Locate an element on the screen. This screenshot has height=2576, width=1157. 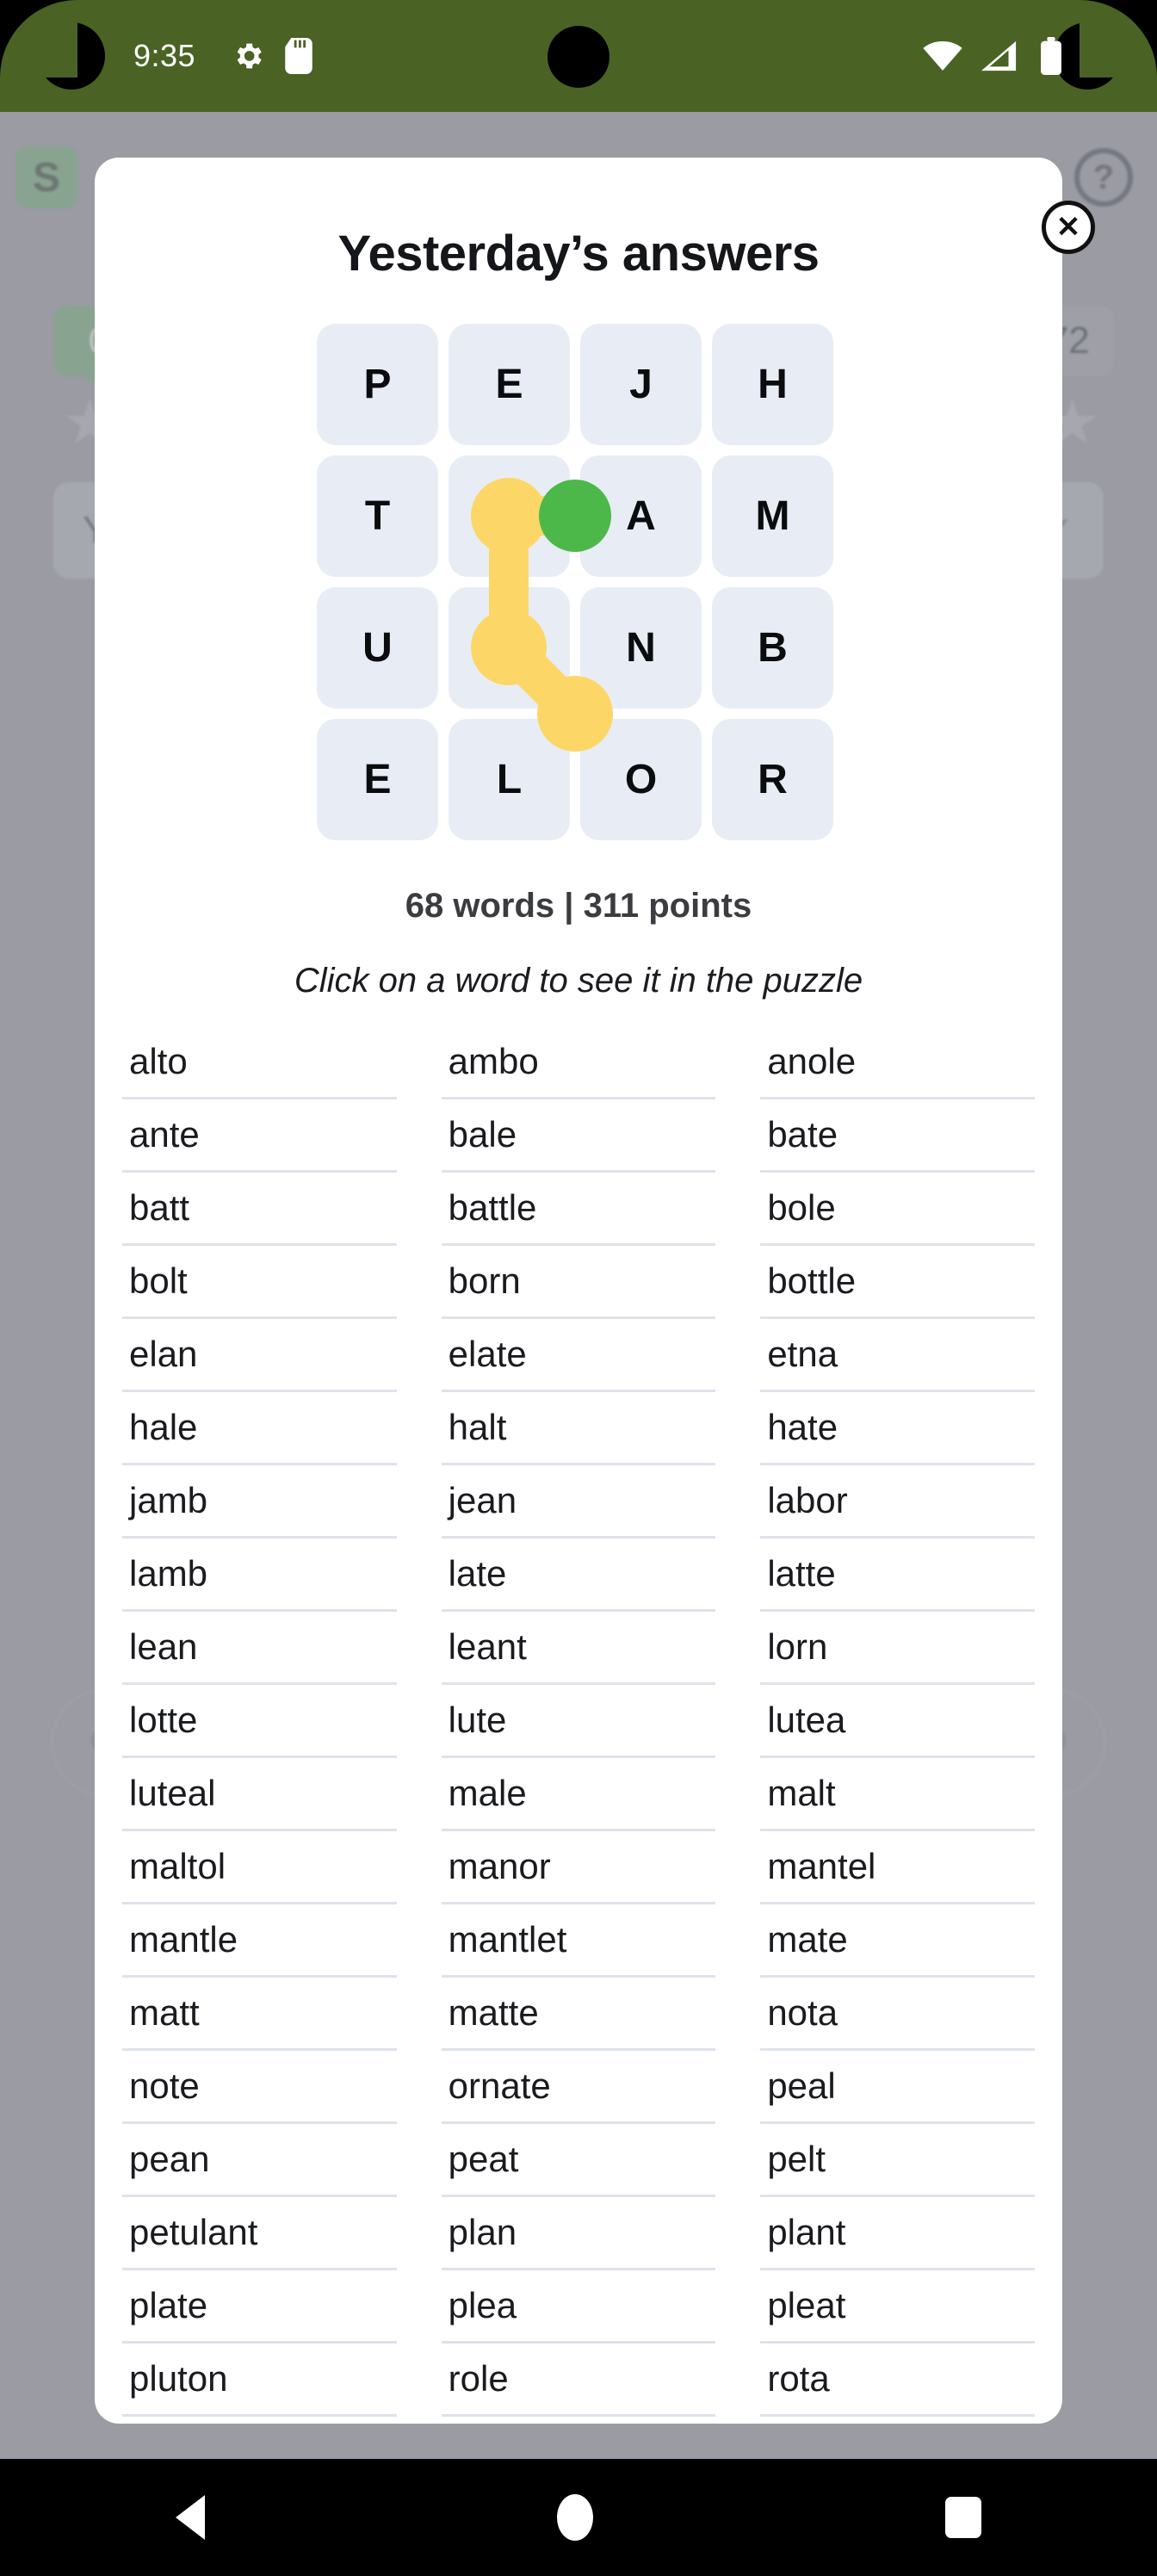
sdcard-icon is located at coordinates (298, 56).